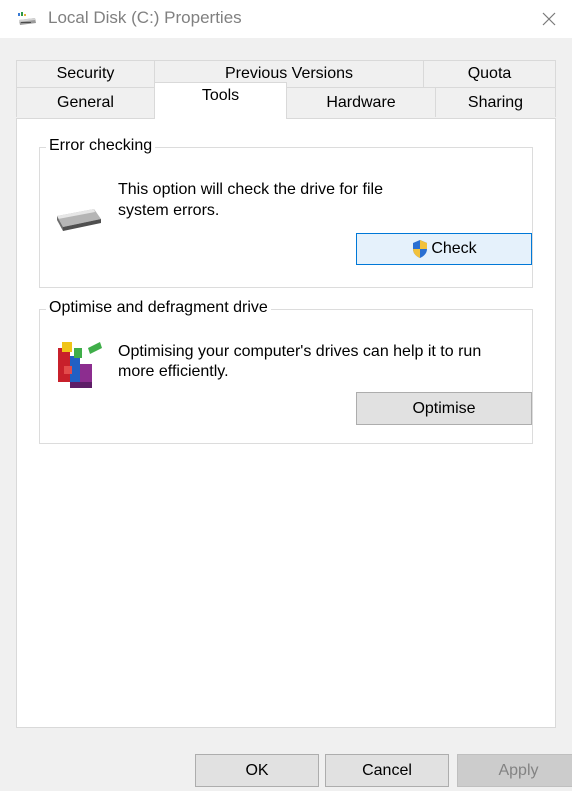 The width and height of the screenshot is (572, 791). I want to click on tab-sharing: Sharing, so click(495, 102).